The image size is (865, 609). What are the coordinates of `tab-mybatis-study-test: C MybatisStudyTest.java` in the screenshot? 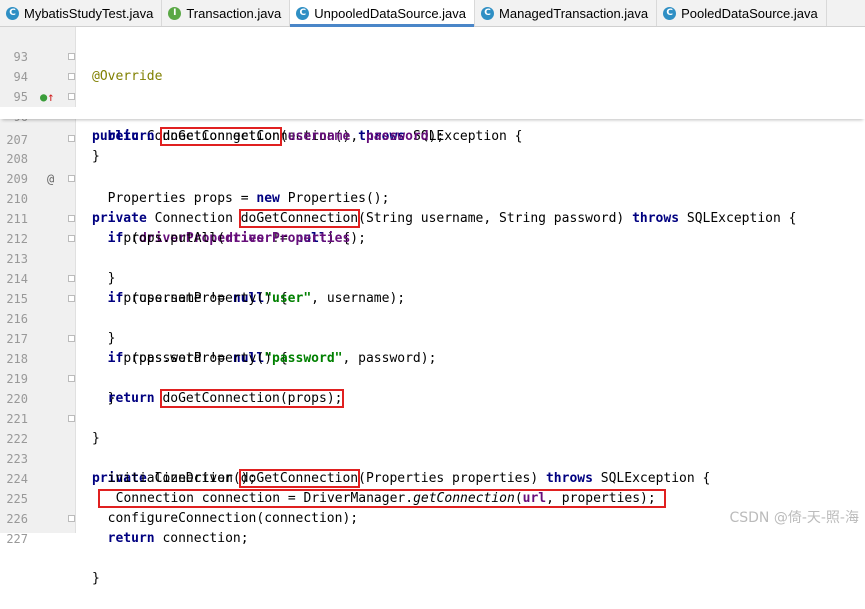 It's located at (81, 13).